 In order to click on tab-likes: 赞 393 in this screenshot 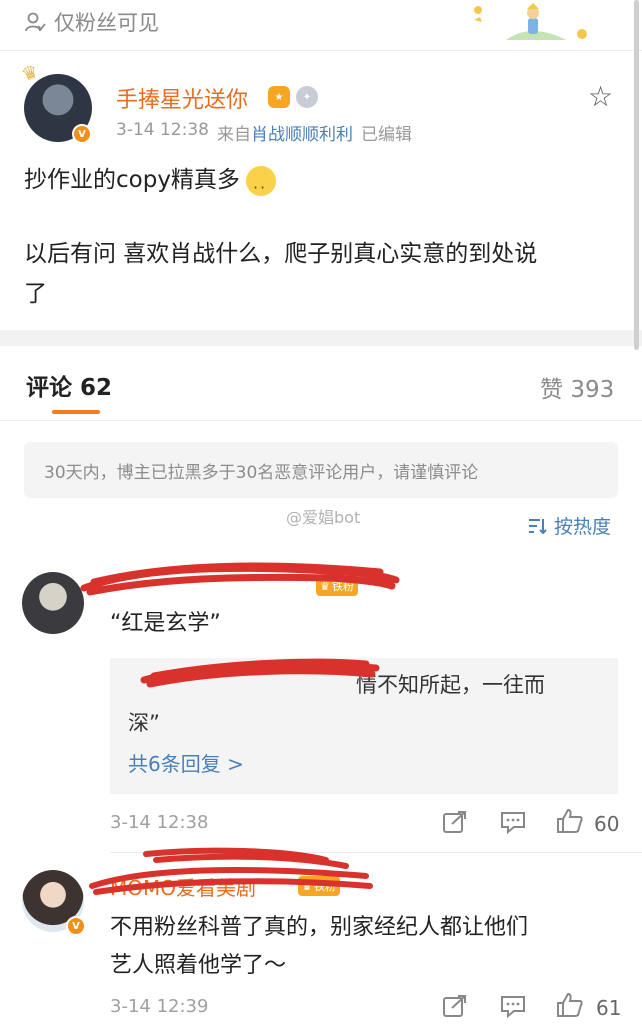, I will do `click(577, 387)`.